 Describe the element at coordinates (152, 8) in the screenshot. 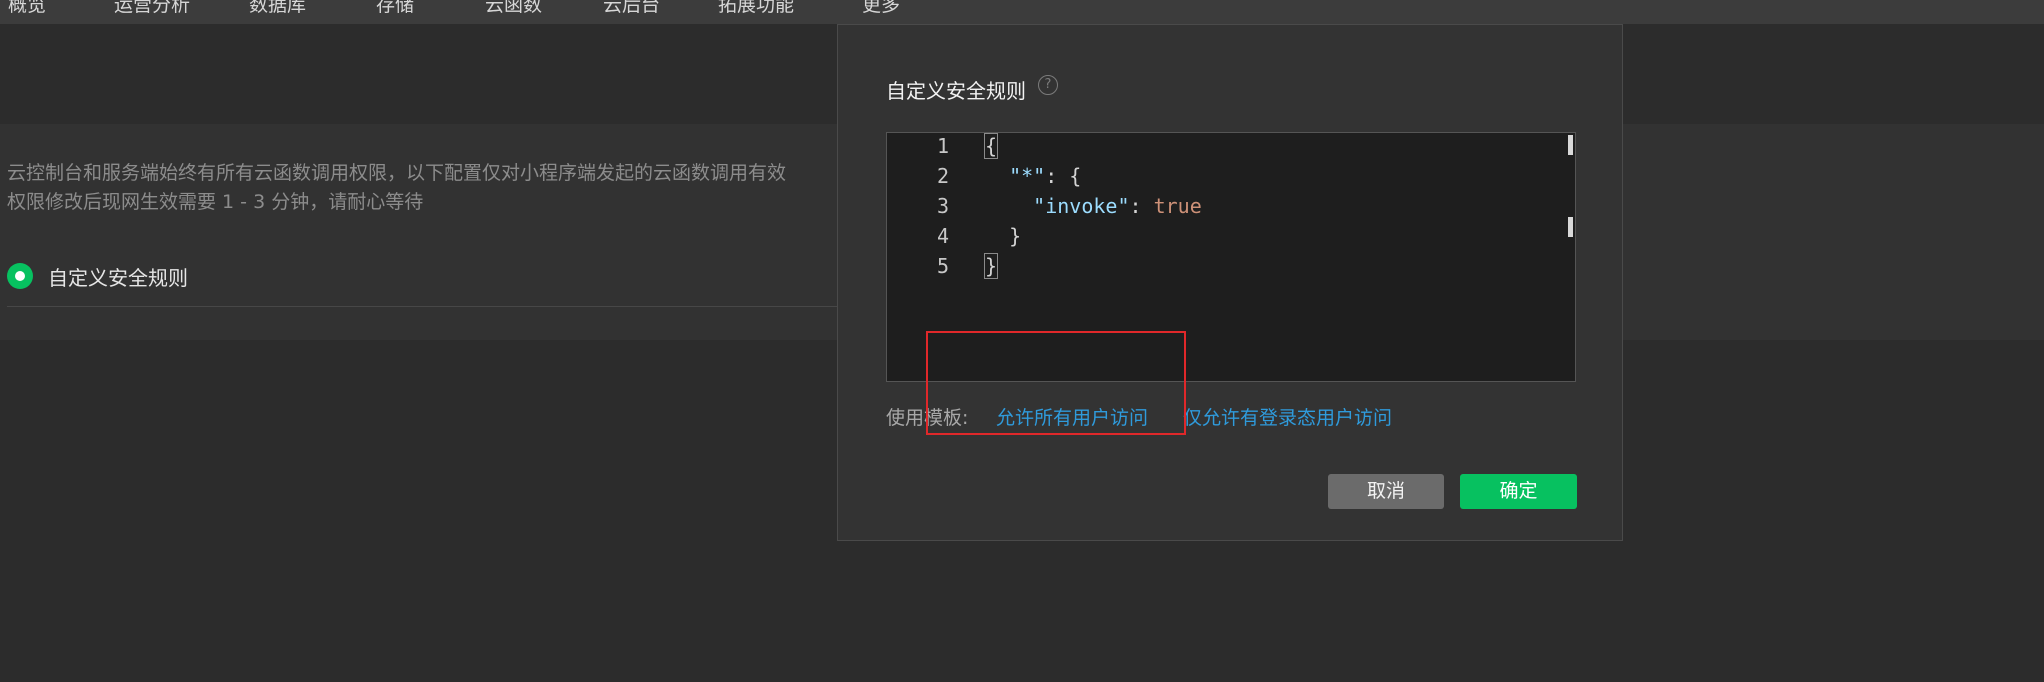

I see `nav-item-analytics: 运营分析` at that location.